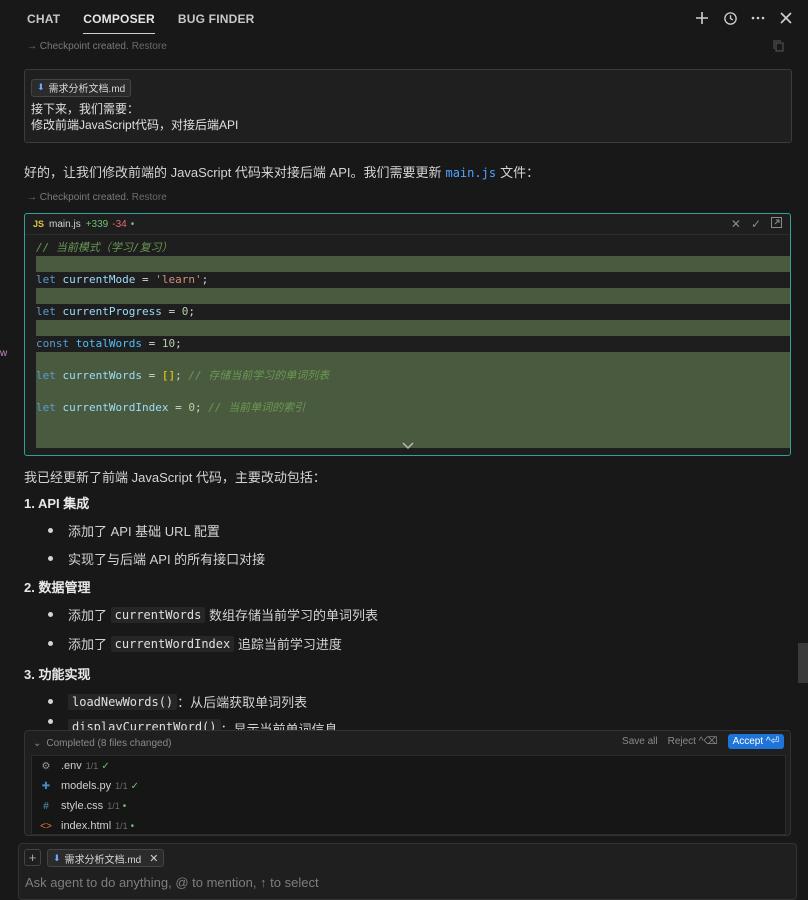  I want to click on accept-check-icon: ✓, so click(756, 224).